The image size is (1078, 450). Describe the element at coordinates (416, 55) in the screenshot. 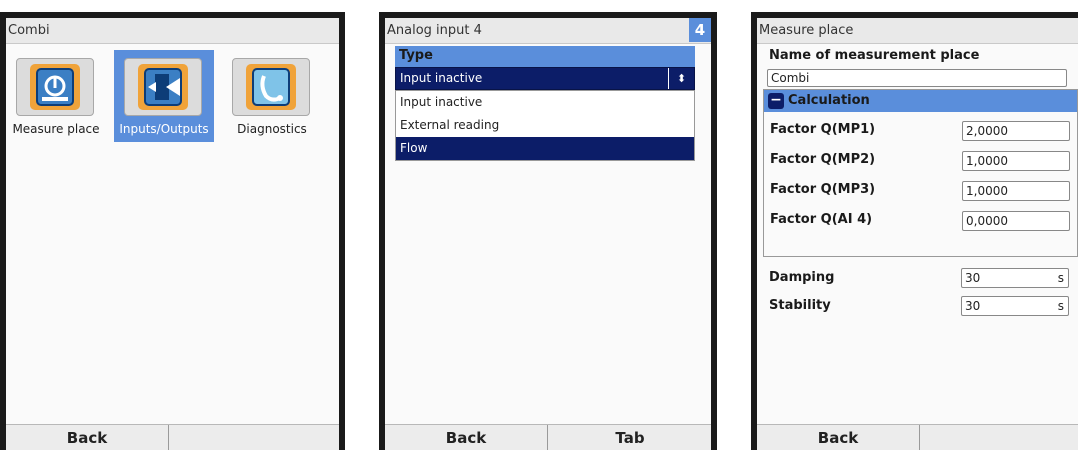

I see `type-label: Type` at that location.